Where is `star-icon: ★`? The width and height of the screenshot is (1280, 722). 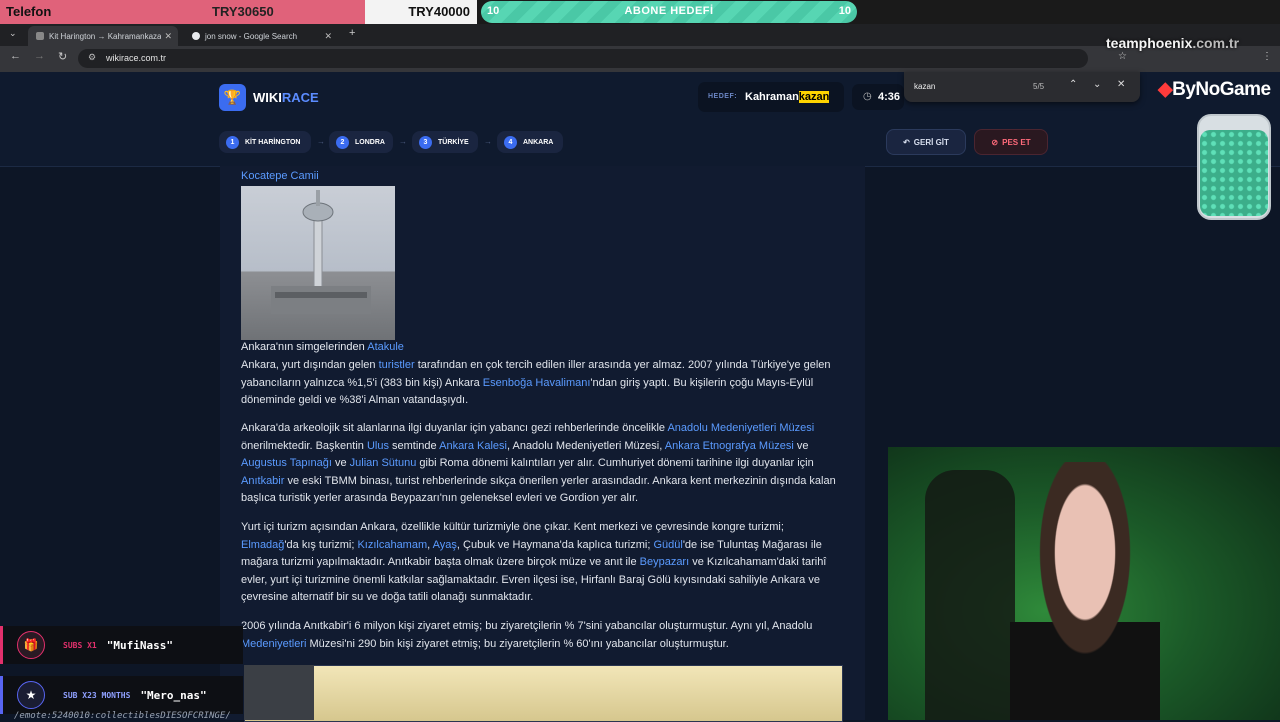
star-icon: ★ is located at coordinates (31, 695).